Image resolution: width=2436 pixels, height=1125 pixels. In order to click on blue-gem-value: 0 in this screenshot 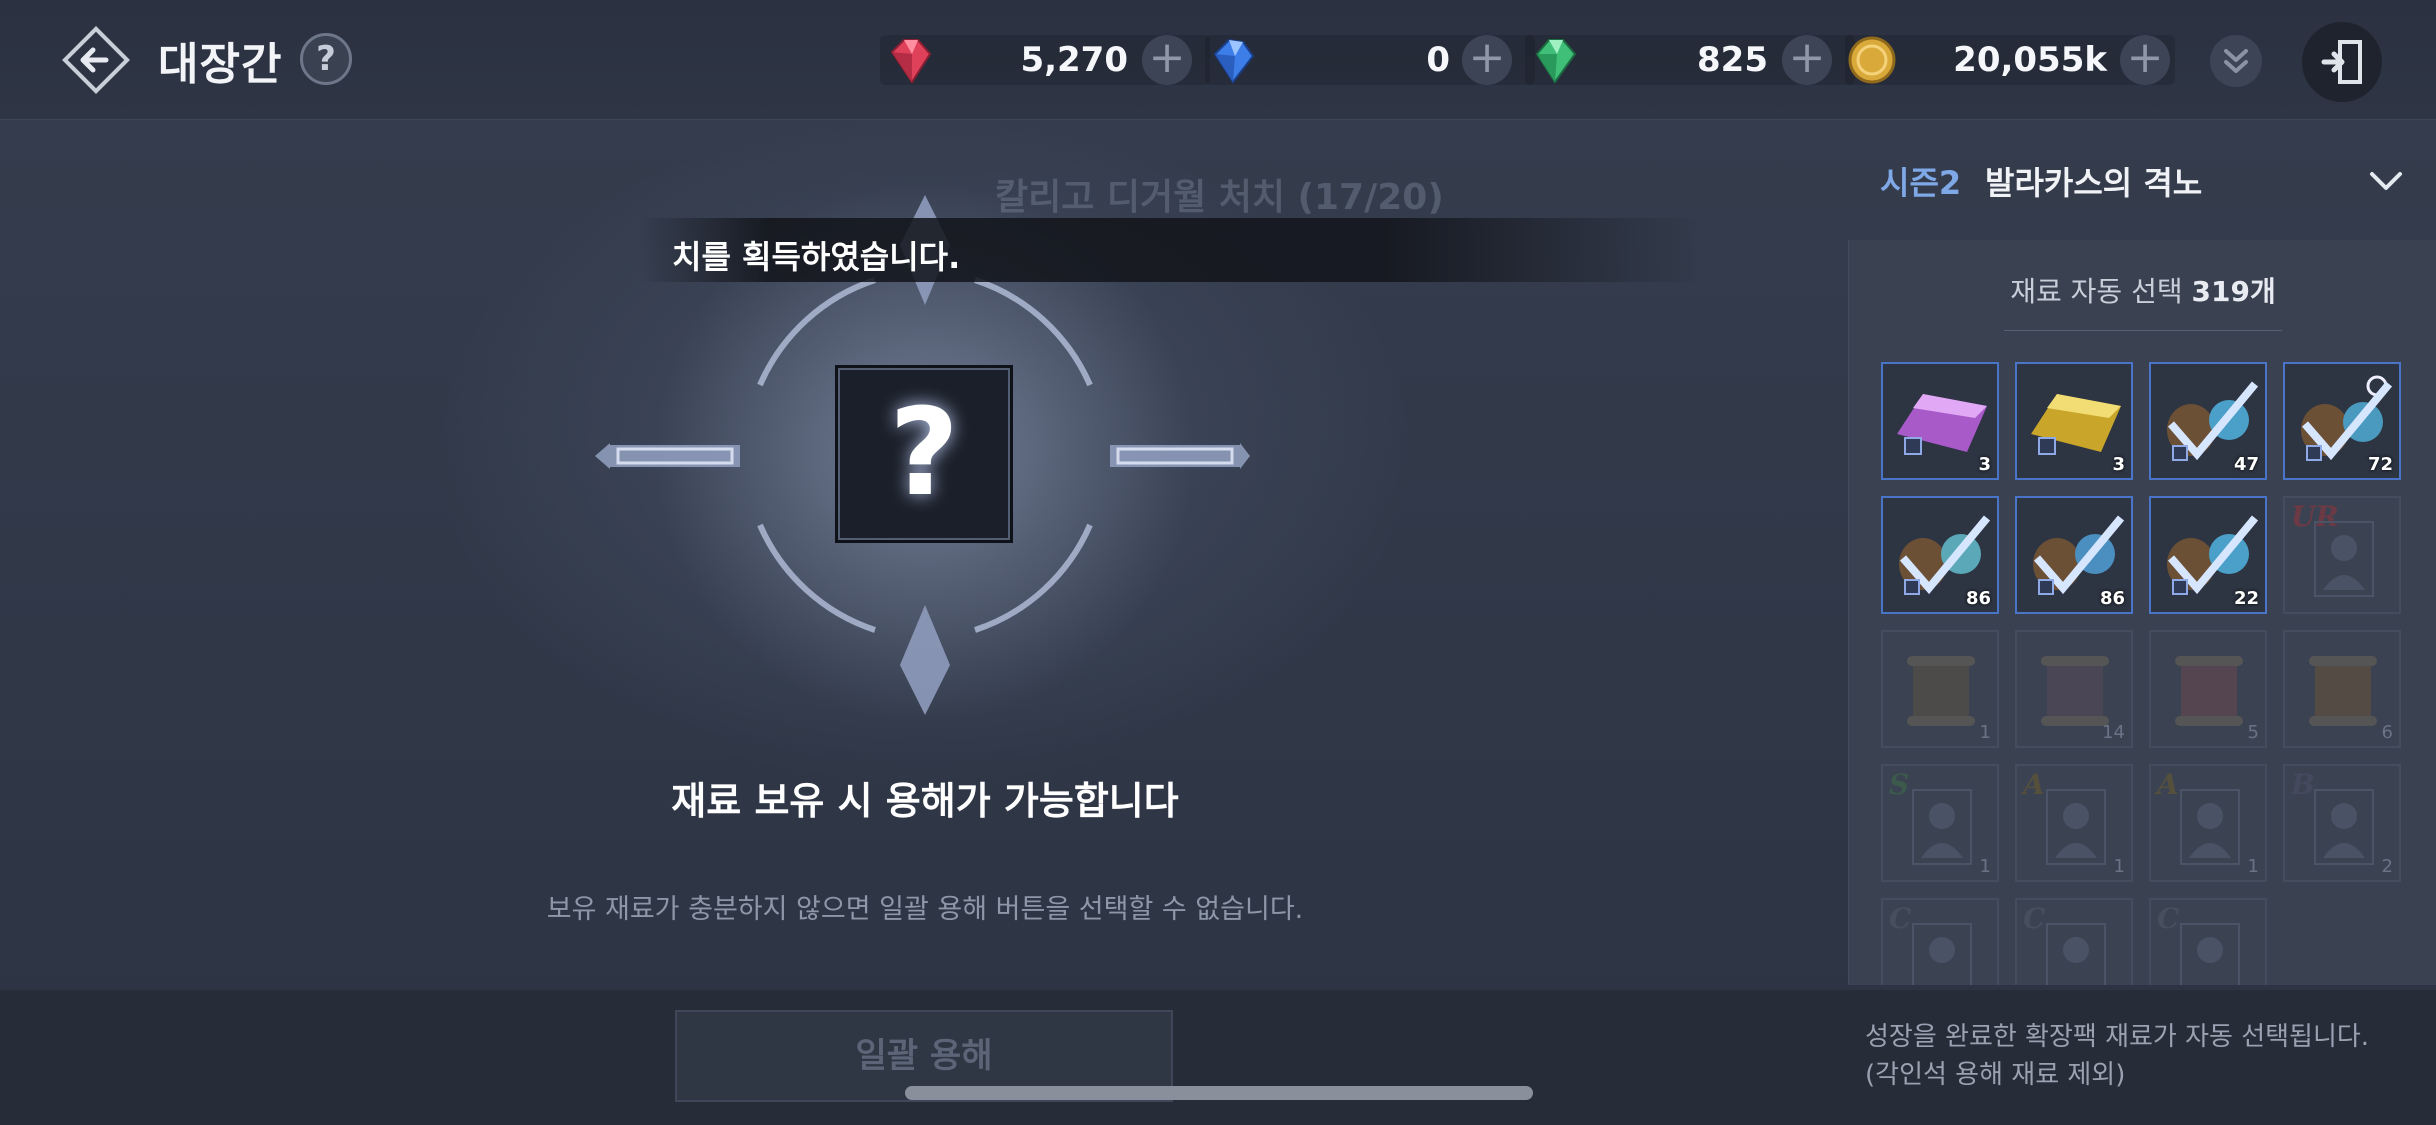, I will do `click(1438, 60)`.